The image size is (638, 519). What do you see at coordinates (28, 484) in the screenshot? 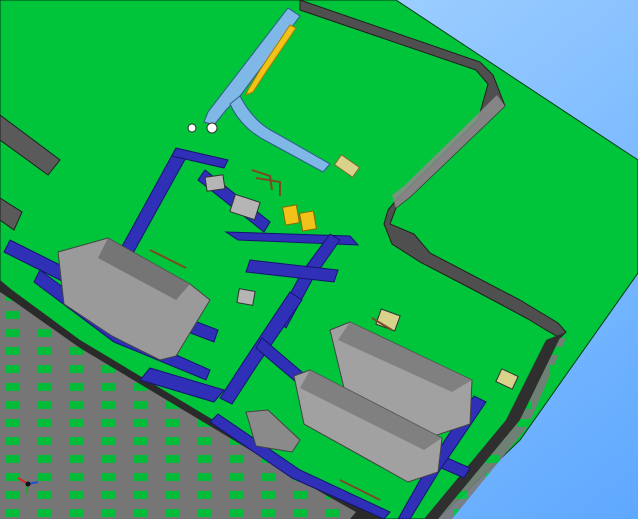
I see `axis-origin` at bounding box center [28, 484].